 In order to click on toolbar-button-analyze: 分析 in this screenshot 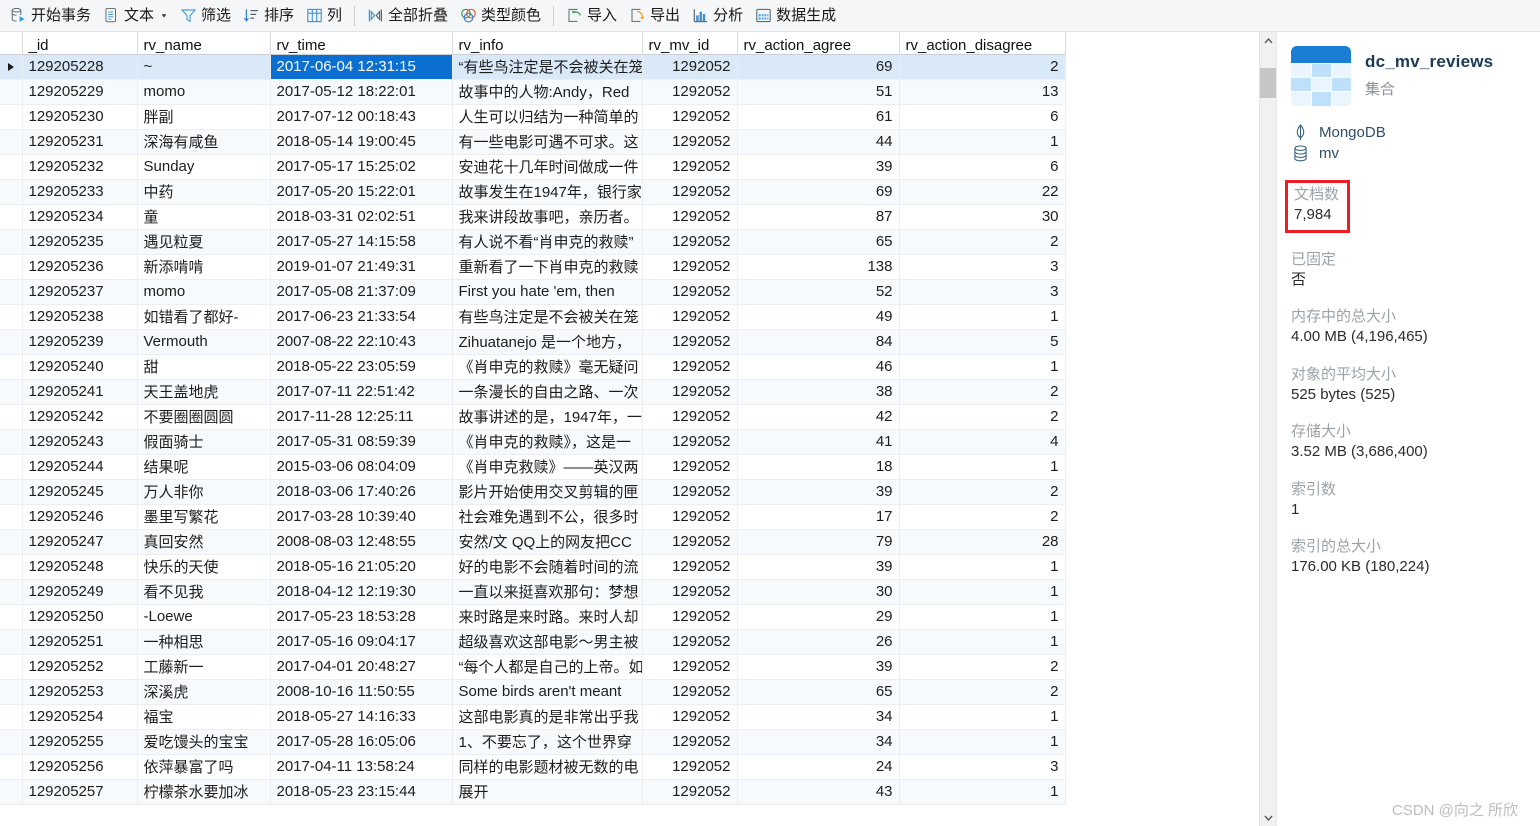, I will do `click(717, 16)`.